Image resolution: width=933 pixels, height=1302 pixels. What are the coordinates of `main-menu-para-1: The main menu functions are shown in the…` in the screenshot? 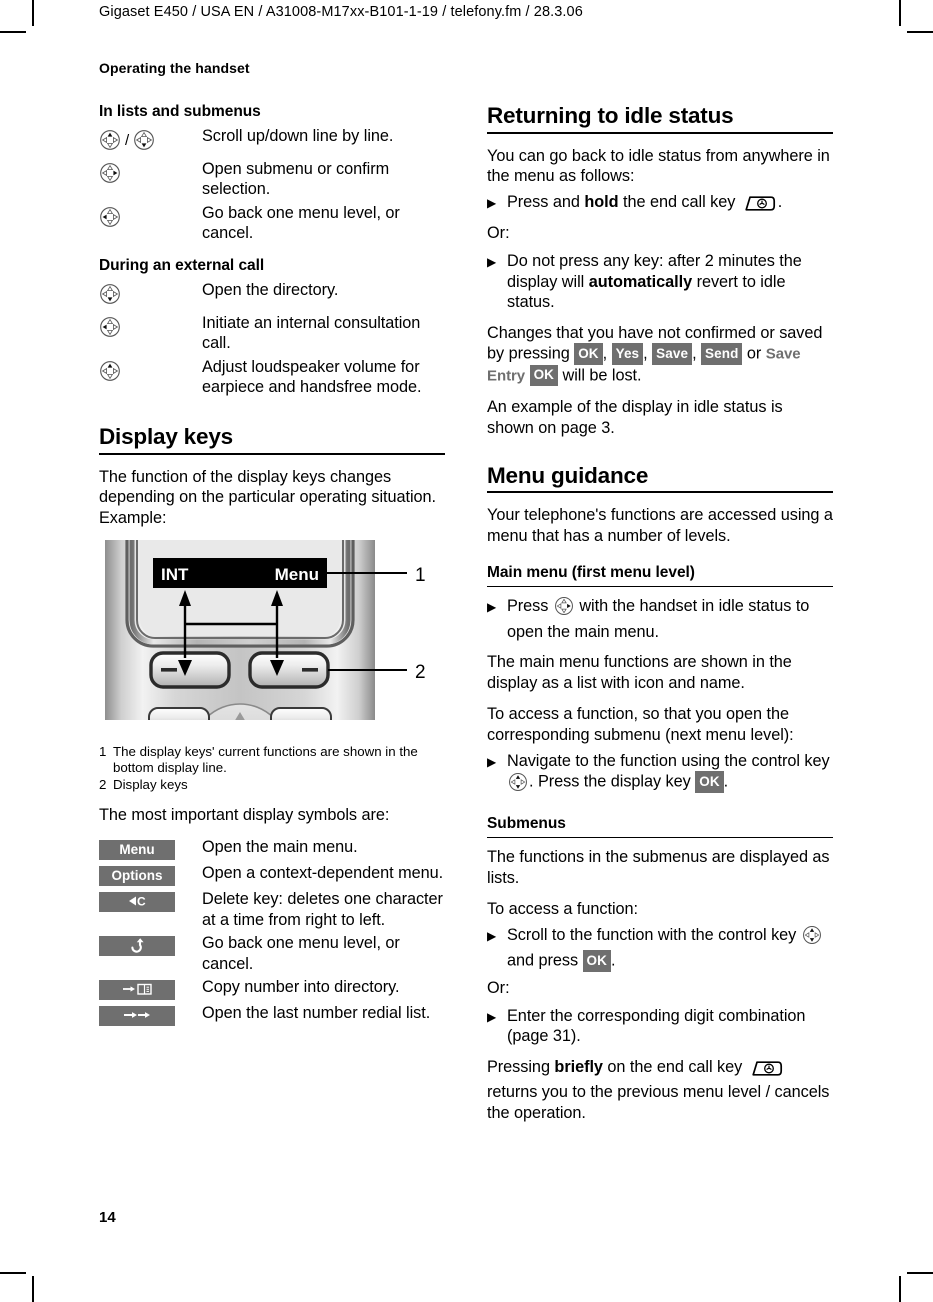 It's located at (639, 672).